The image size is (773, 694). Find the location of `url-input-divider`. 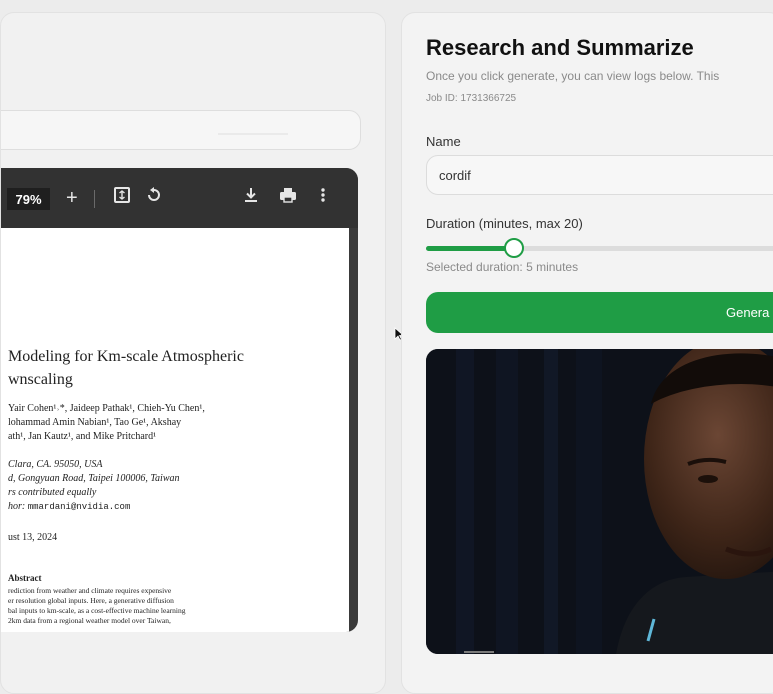

url-input-divider is located at coordinates (253, 134).